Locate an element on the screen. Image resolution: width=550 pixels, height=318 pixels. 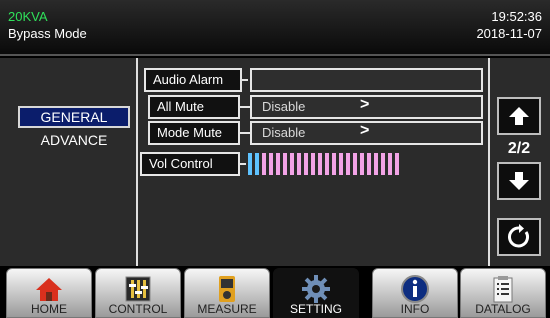
all-mute-value: Disable is located at coordinates (284, 106).